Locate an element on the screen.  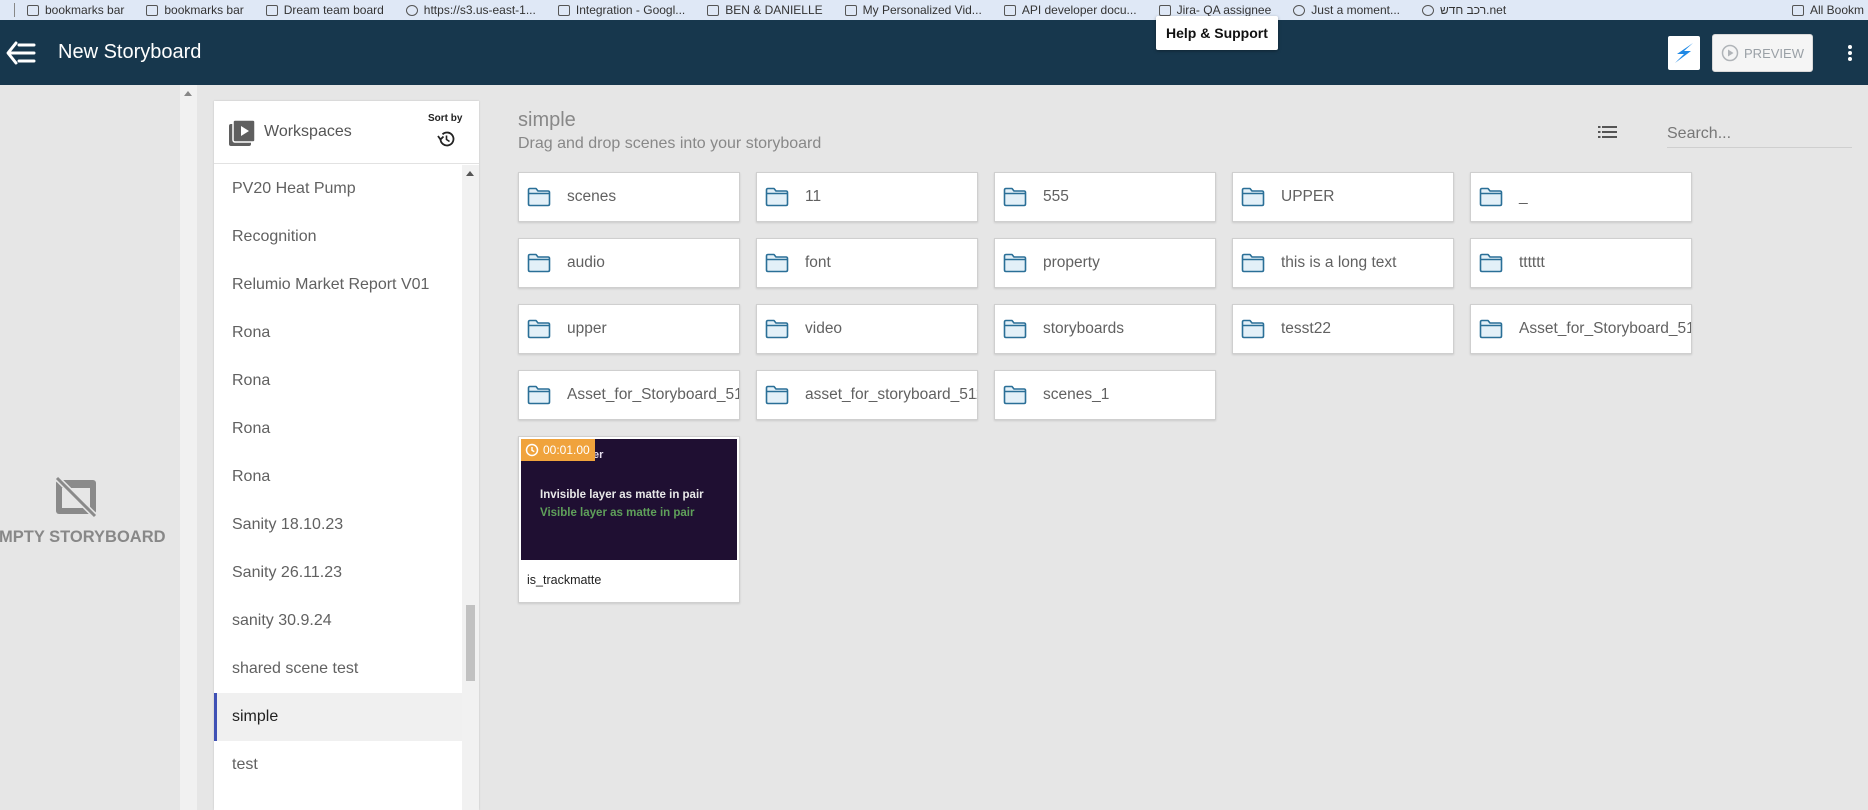
folder-card: 555 is located at coordinates (1105, 197).